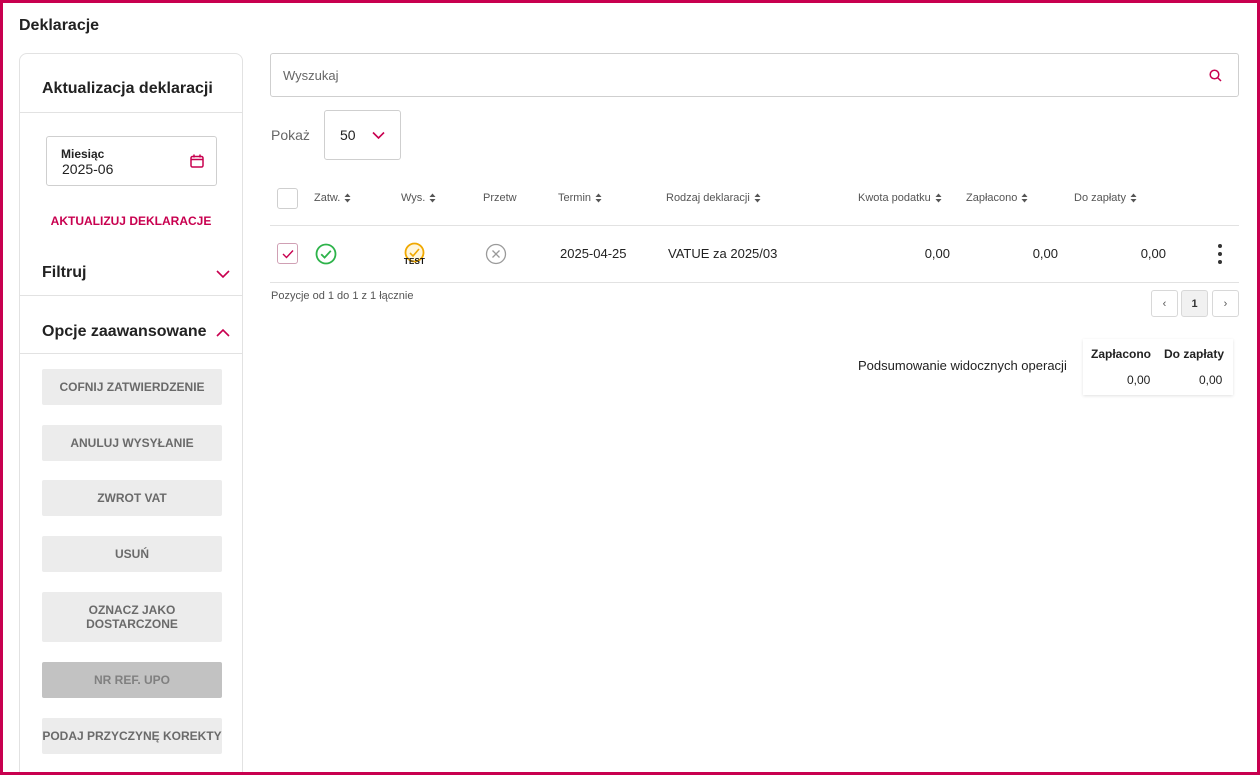 Image resolution: width=1260 pixels, height=775 pixels. What do you see at coordinates (132, 387) in the screenshot?
I see `undo-approval-button: COFNIJ ZATWIERDZENIE` at bounding box center [132, 387].